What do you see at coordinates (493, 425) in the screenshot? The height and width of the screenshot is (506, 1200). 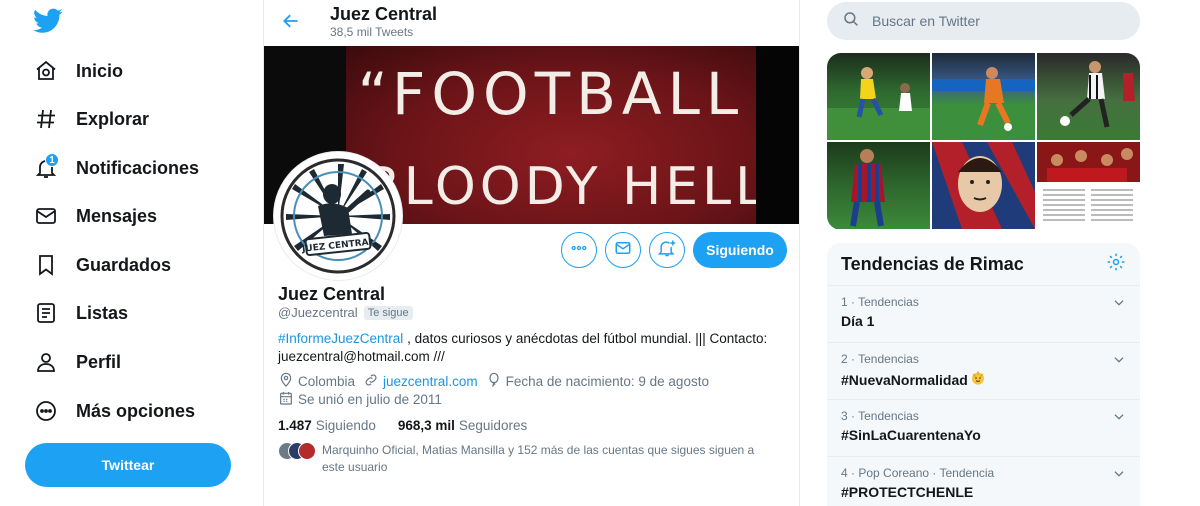 I see `followers-label: Seguidores` at bounding box center [493, 425].